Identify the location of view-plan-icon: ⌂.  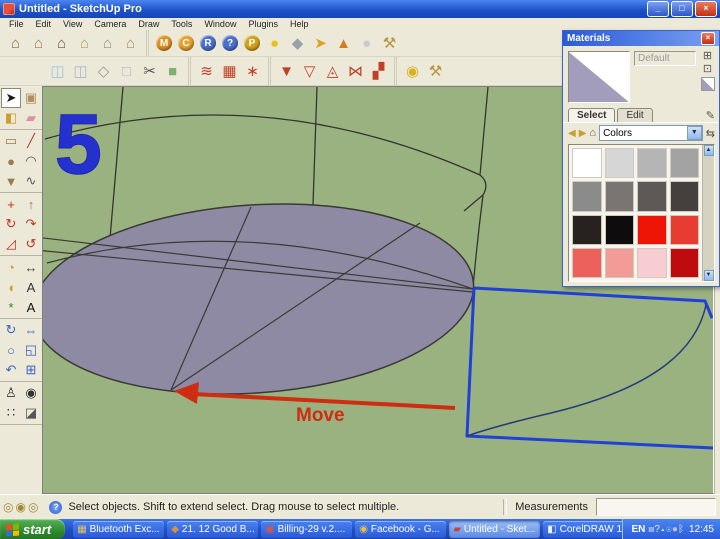
(130, 43).